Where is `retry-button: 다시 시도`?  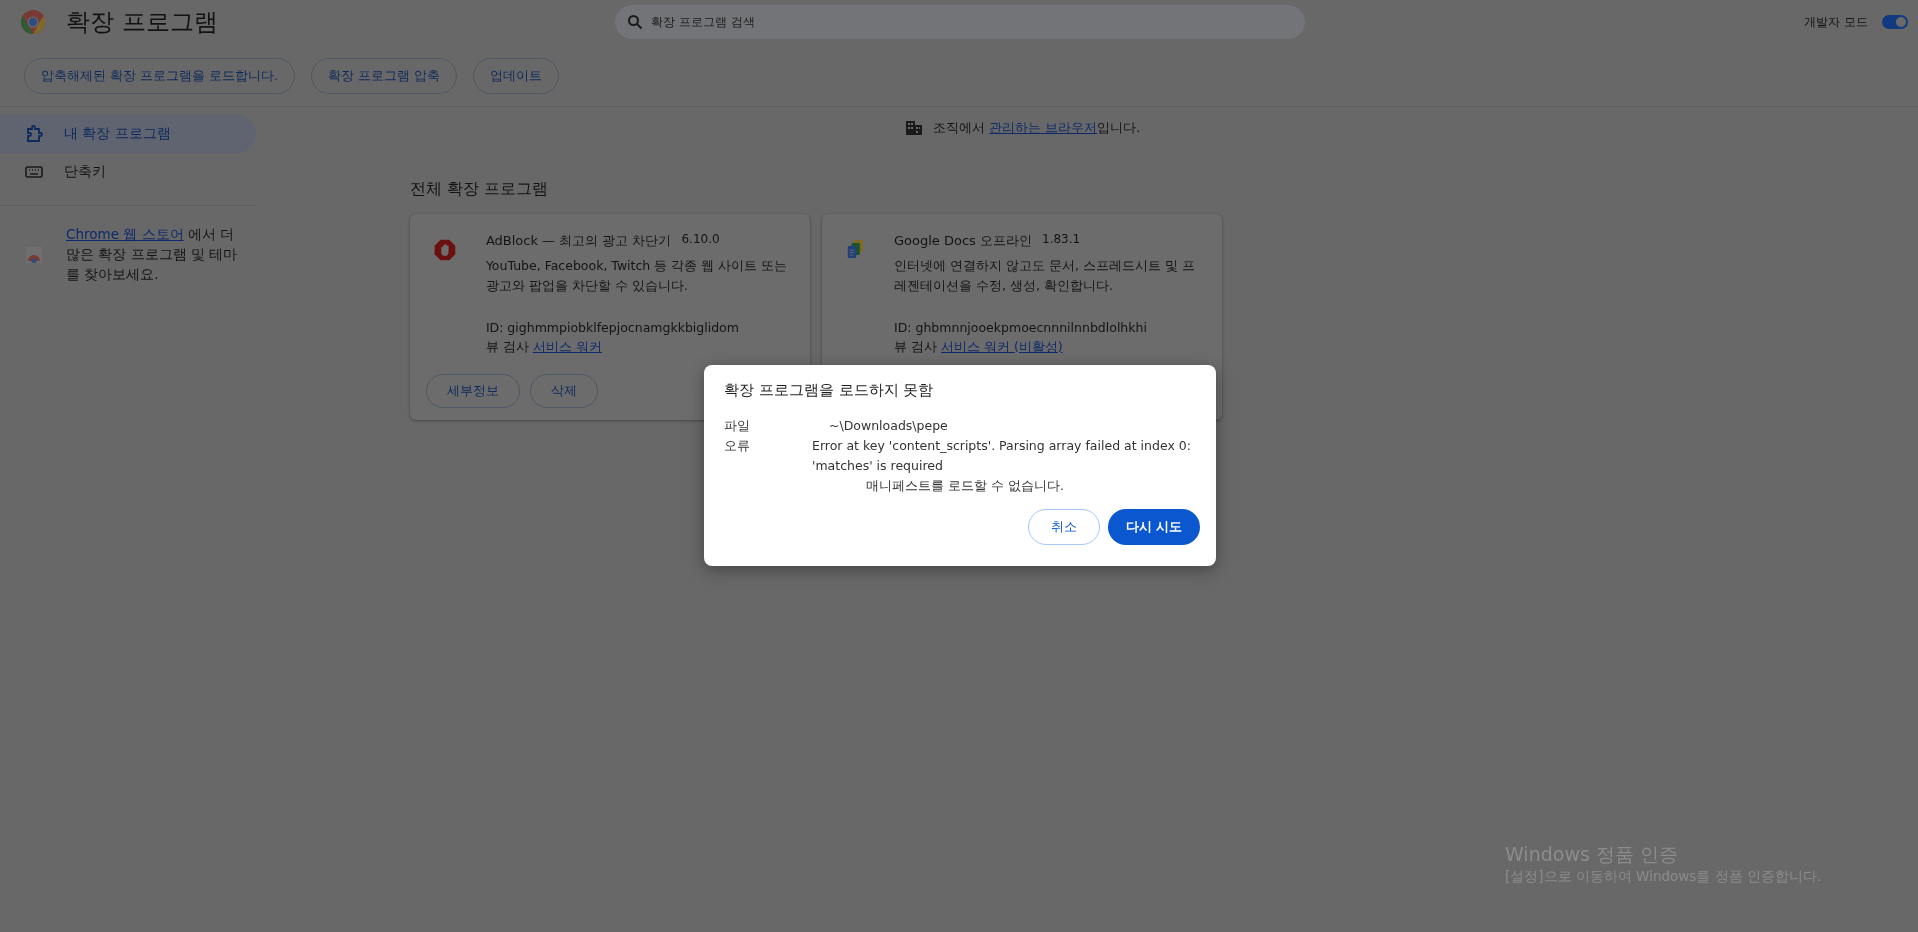
retry-button: 다시 시도 is located at coordinates (1153, 527).